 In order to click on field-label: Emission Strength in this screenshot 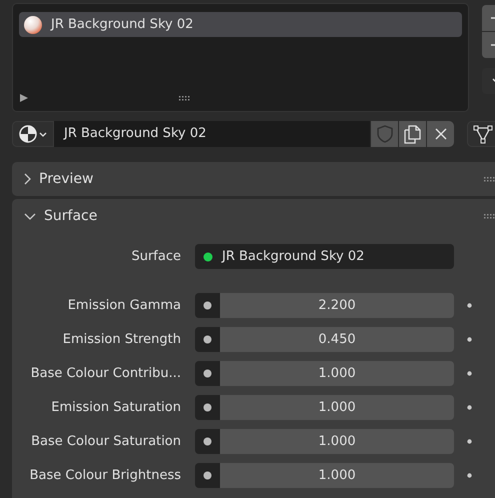, I will do `click(122, 340)`.